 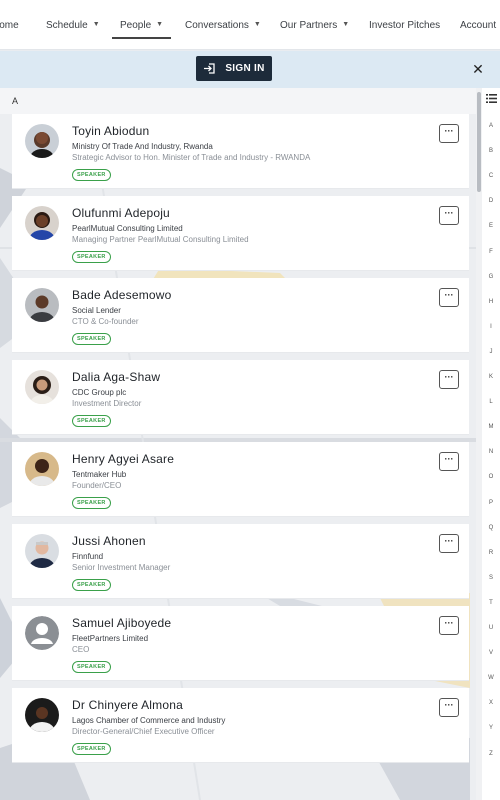 I want to click on alphabet-index-letter: V, so click(x=491, y=653).